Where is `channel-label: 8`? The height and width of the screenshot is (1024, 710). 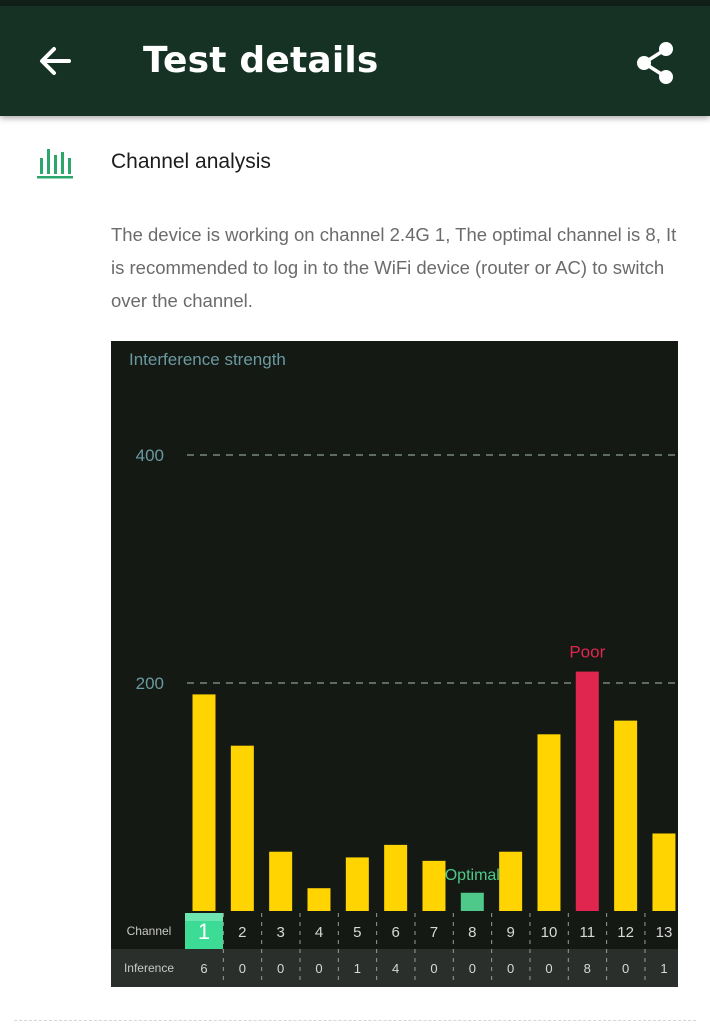 channel-label: 8 is located at coordinates (472, 932).